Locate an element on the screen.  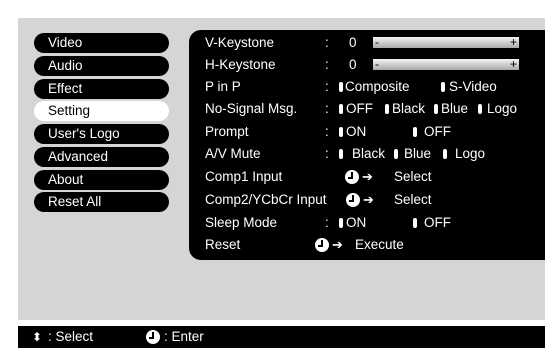
setting-h-keystone: H-Keystone : 0 - + is located at coordinates (367, 65).